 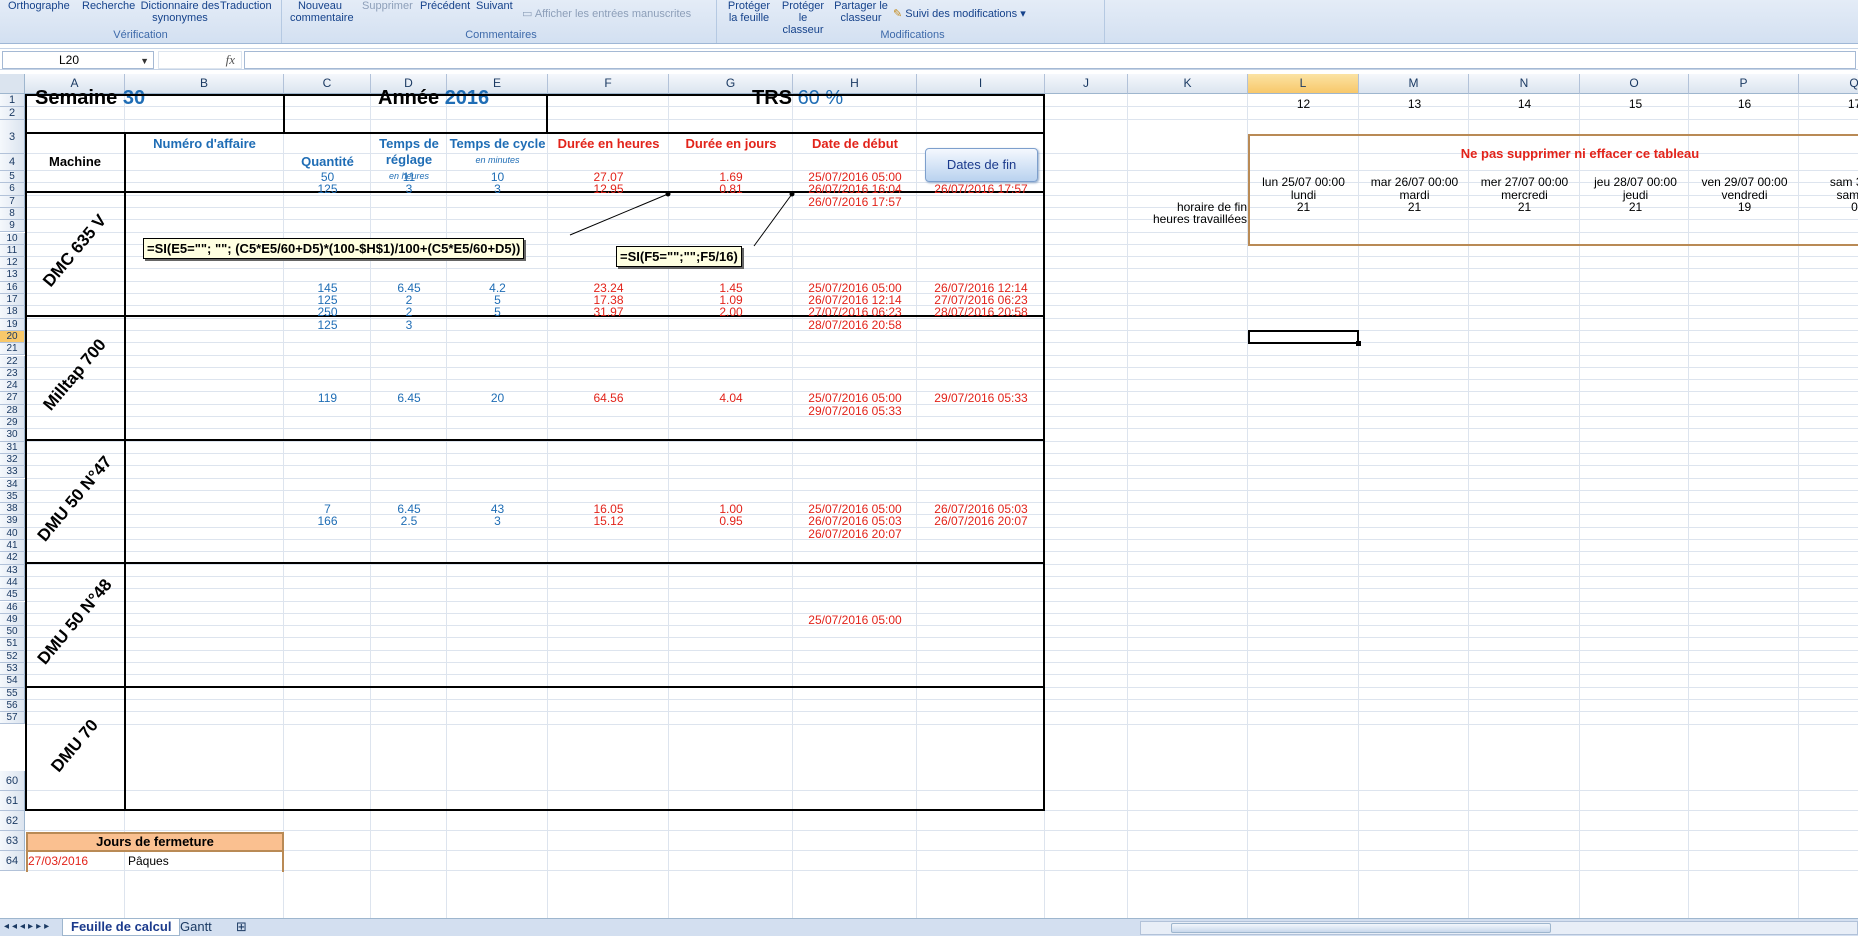 What do you see at coordinates (981, 165) in the screenshot?
I see `dates-de-fin-button: Dates de fin` at bounding box center [981, 165].